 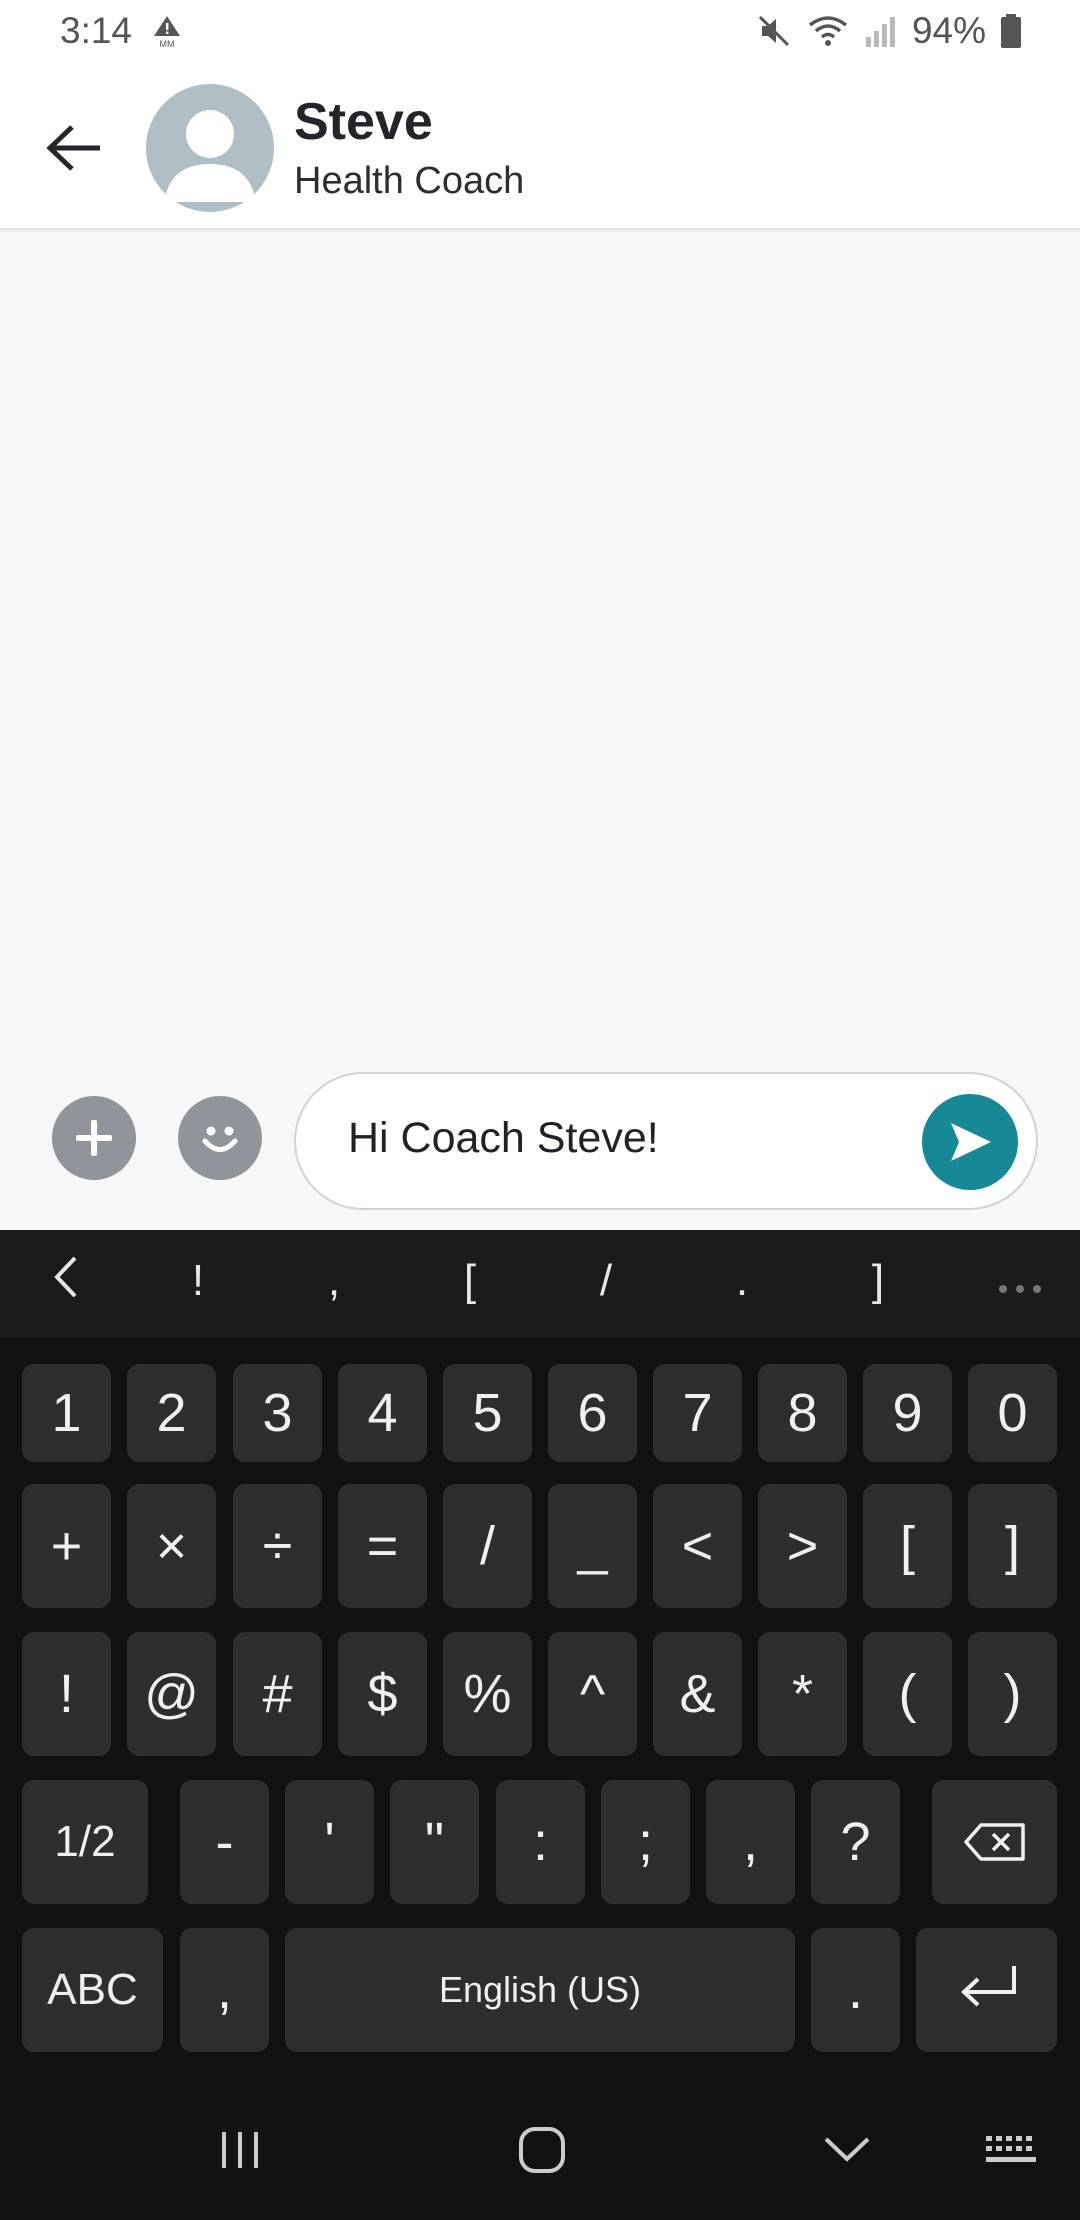 What do you see at coordinates (592, 1413) in the screenshot?
I see `key: 6` at bounding box center [592, 1413].